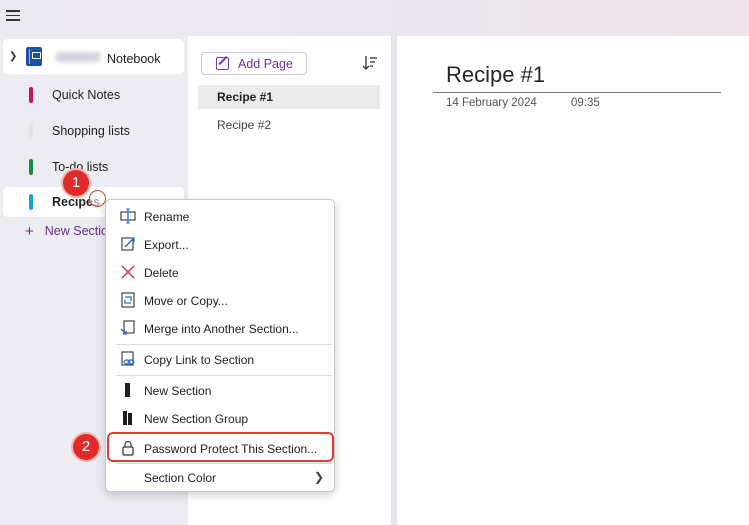 This screenshot has height=525, width=749. Describe the element at coordinates (128, 358) in the screenshot. I see `copy-link-icon` at that location.